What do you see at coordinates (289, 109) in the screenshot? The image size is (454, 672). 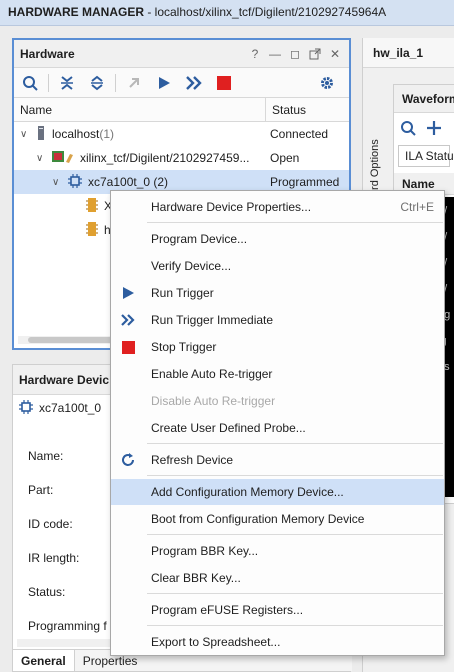 I see `status-column-header: Status` at bounding box center [289, 109].